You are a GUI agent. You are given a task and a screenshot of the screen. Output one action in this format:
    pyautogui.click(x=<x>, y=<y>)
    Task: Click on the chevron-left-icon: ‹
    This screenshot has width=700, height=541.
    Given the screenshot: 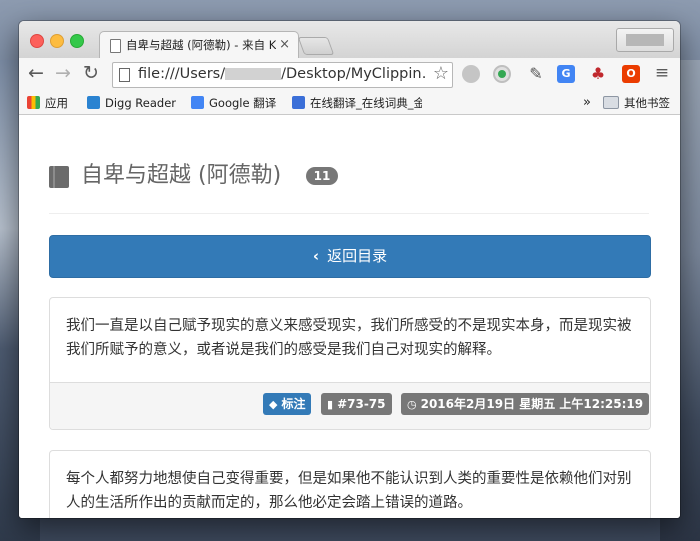 What is the action you would take?
    pyautogui.click(x=316, y=256)
    